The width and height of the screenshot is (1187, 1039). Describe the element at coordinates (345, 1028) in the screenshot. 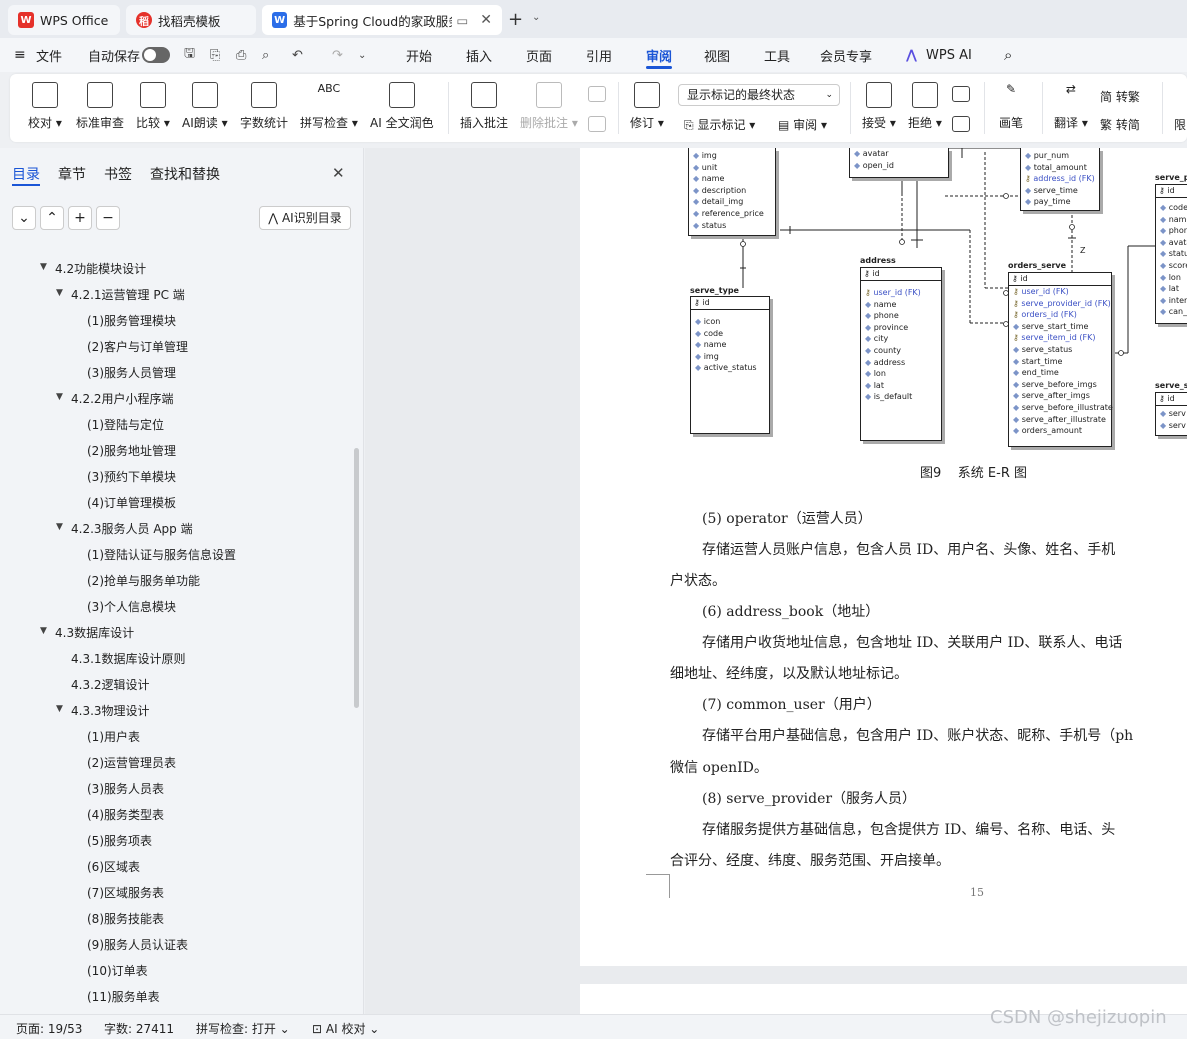

I see `ai-check-indicator: ⊡ AI 校对 ⌄` at that location.